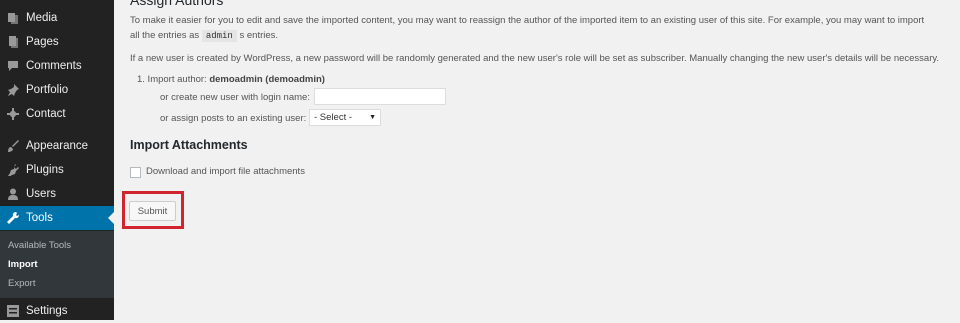 This screenshot has width=960, height=323. I want to click on select-value: - Select -, so click(333, 117).